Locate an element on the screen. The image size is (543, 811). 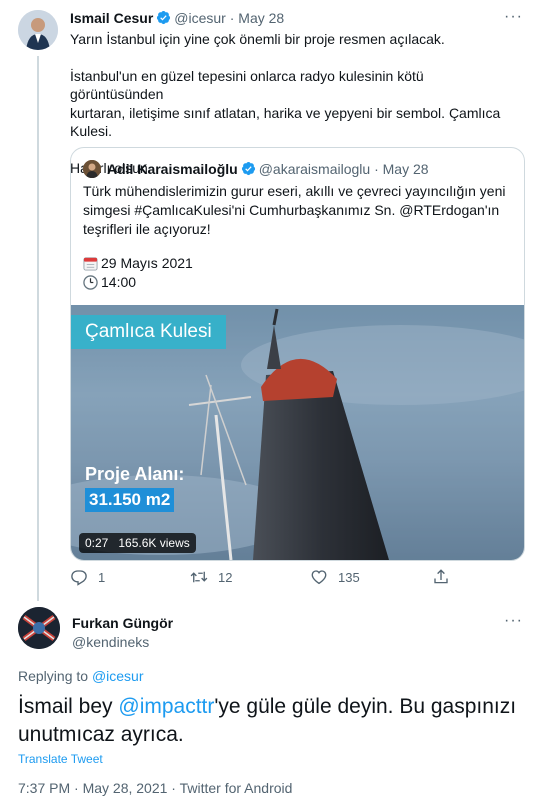
retweet-icon is located at coordinates (199, 577).